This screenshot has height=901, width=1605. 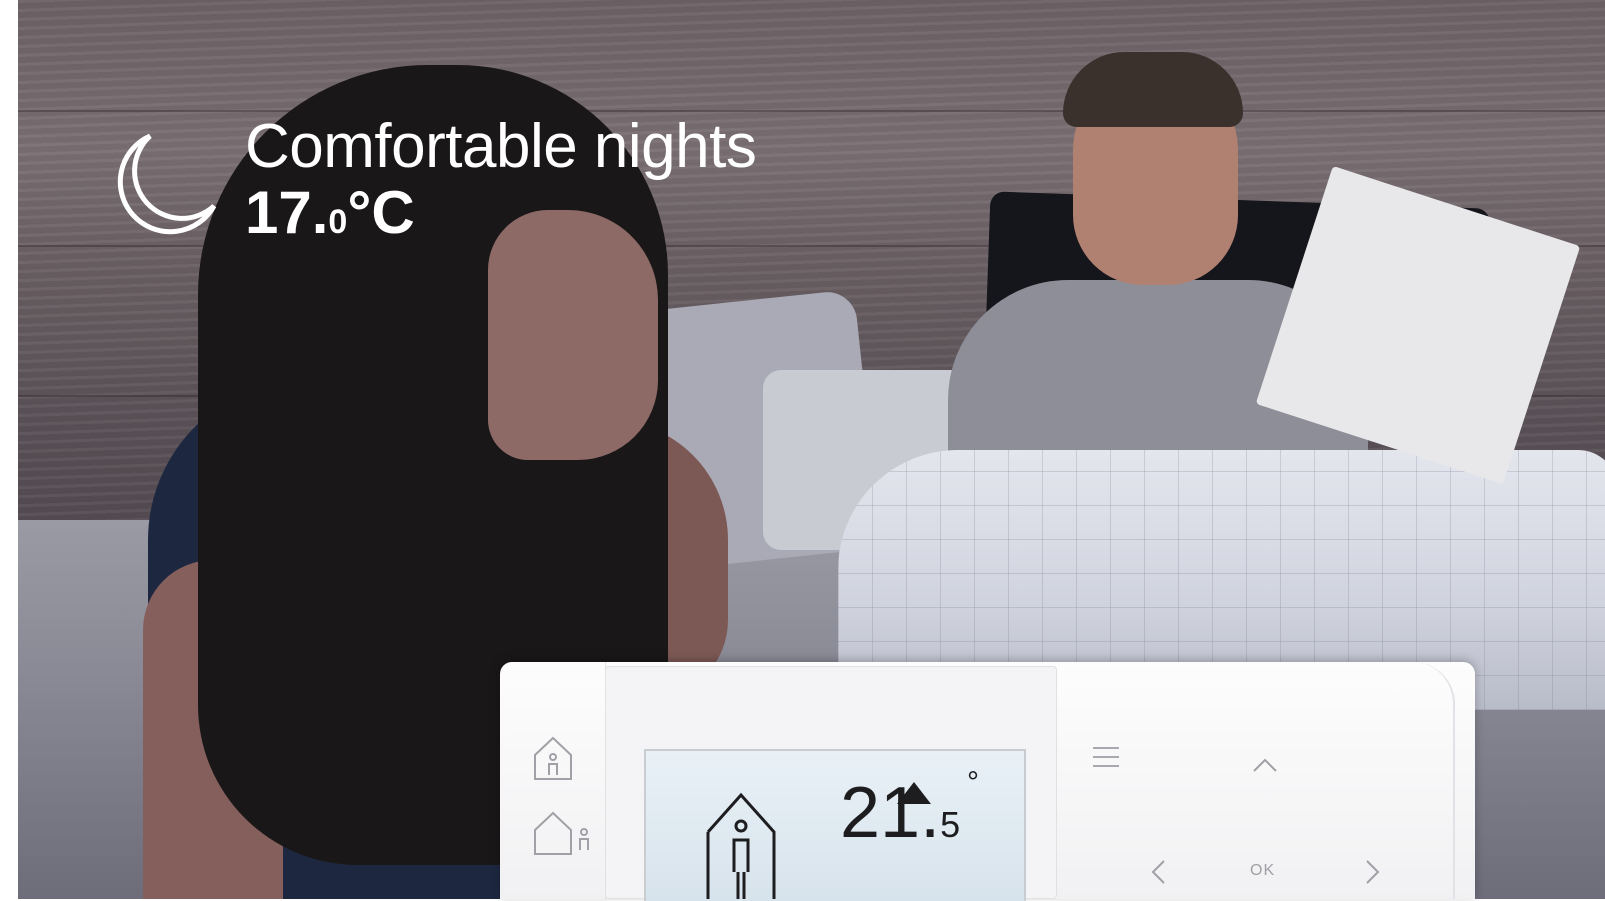 What do you see at coordinates (1265, 765) in the screenshot?
I see `chevron-up-icon` at bounding box center [1265, 765].